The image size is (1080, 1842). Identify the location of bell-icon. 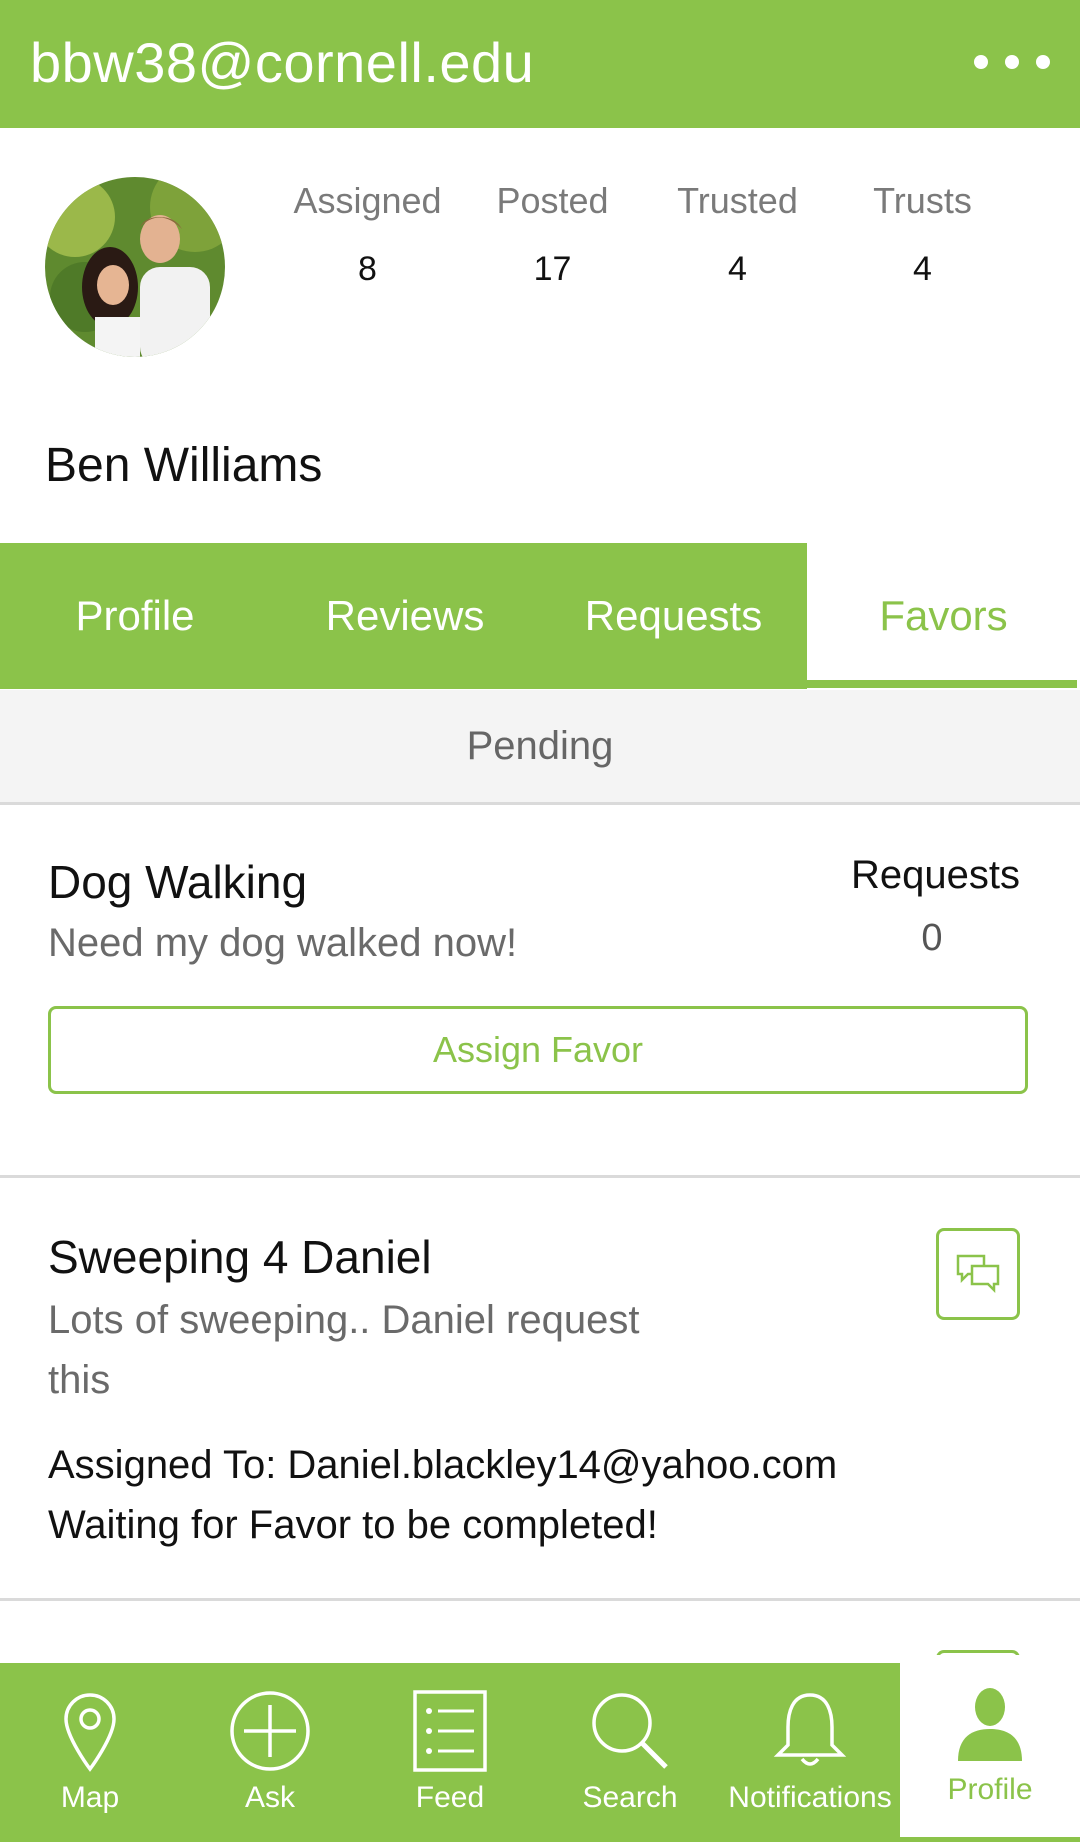
(810, 1729).